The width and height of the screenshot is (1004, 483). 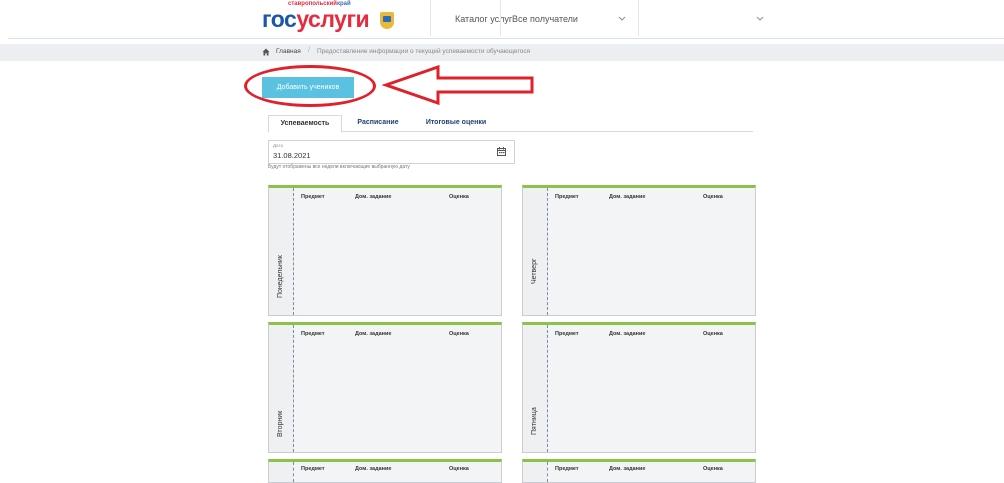 What do you see at coordinates (534, 271) in the screenshot?
I see `day-name: Четверг` at bounding box center [534, 271].